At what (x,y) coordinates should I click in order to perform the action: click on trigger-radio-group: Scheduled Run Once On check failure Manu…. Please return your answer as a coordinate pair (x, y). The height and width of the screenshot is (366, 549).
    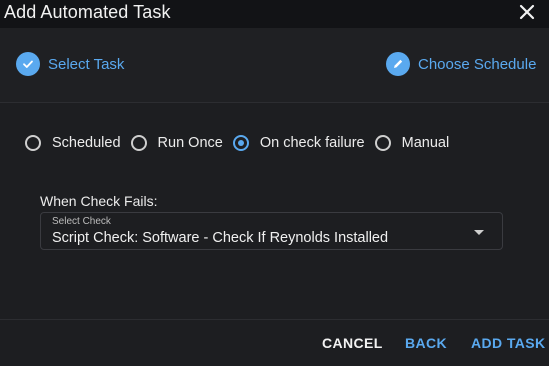
    Looking at the image, I should click on (242, 143).